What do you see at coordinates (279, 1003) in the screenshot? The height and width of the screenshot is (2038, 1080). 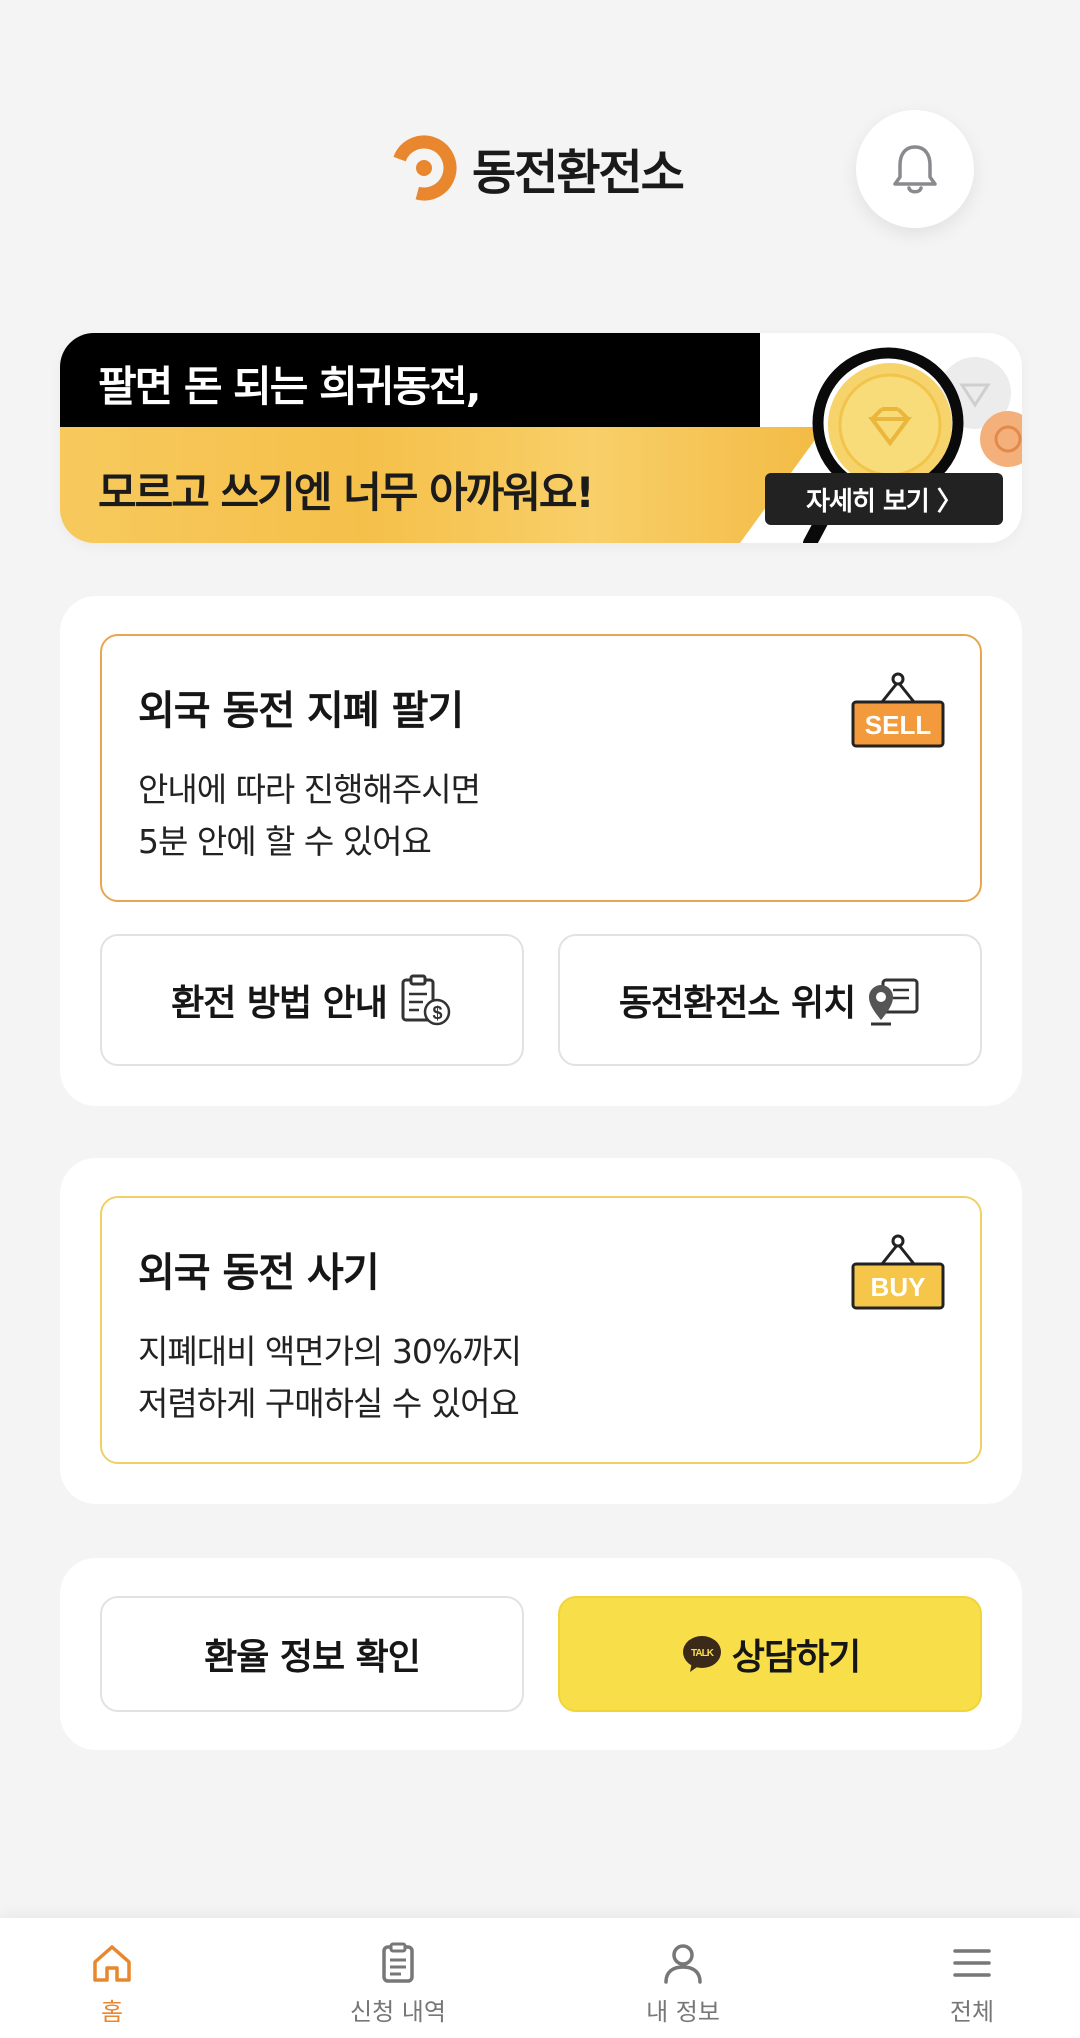 I see `exchange-guide-label: 환전 방법 안내` at bounding box center [279, 1003].